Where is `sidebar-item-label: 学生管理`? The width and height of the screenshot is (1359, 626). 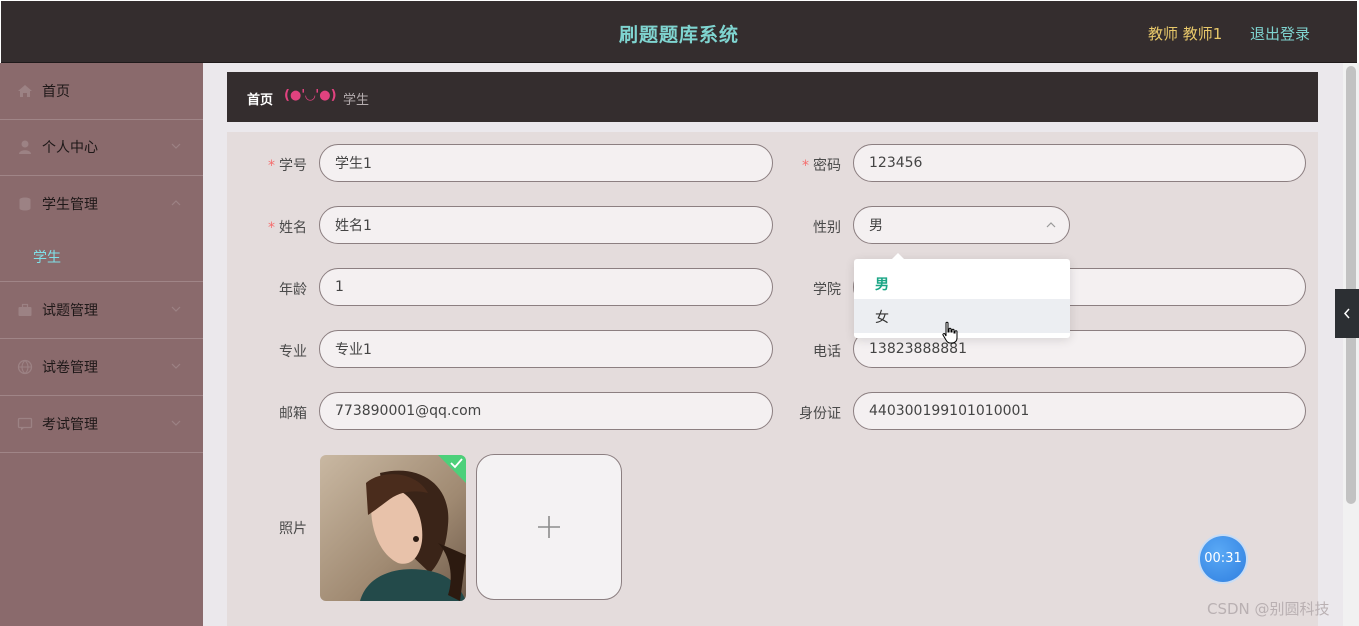 sidebar-item-label: 学生管理 is located at coordinates (70, 205).